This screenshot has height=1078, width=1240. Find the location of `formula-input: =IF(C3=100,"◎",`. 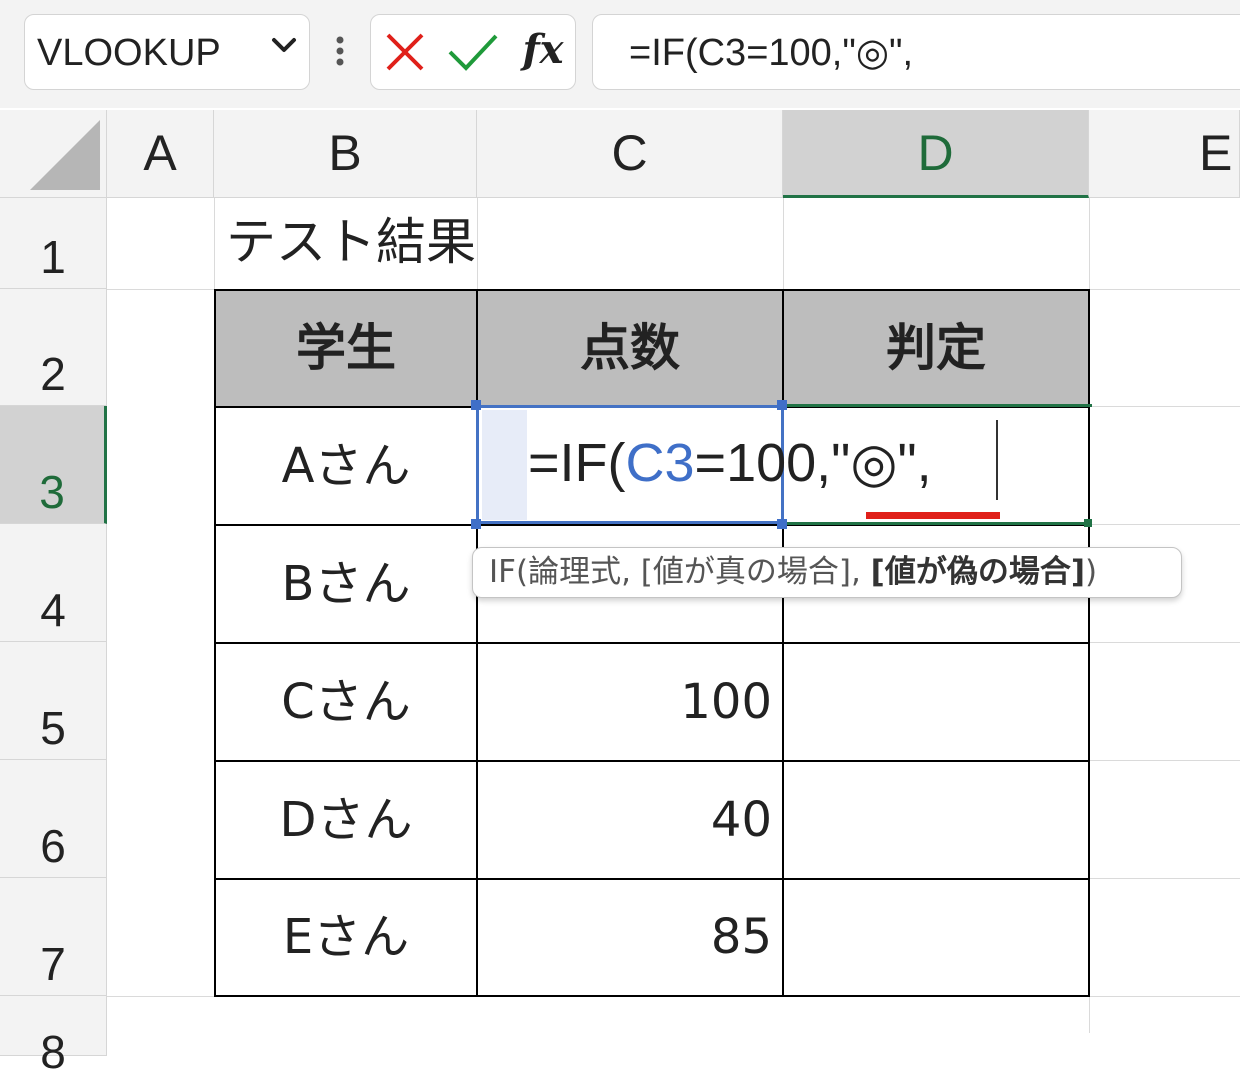

formula-input: =IF(C3=100,"◎", is located at coordinates (916, 52).